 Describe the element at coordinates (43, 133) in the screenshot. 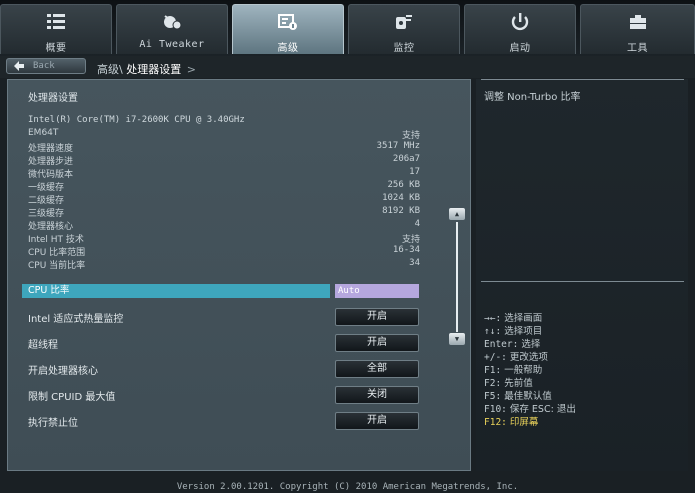

I see `info-label: EM64T` at that location.